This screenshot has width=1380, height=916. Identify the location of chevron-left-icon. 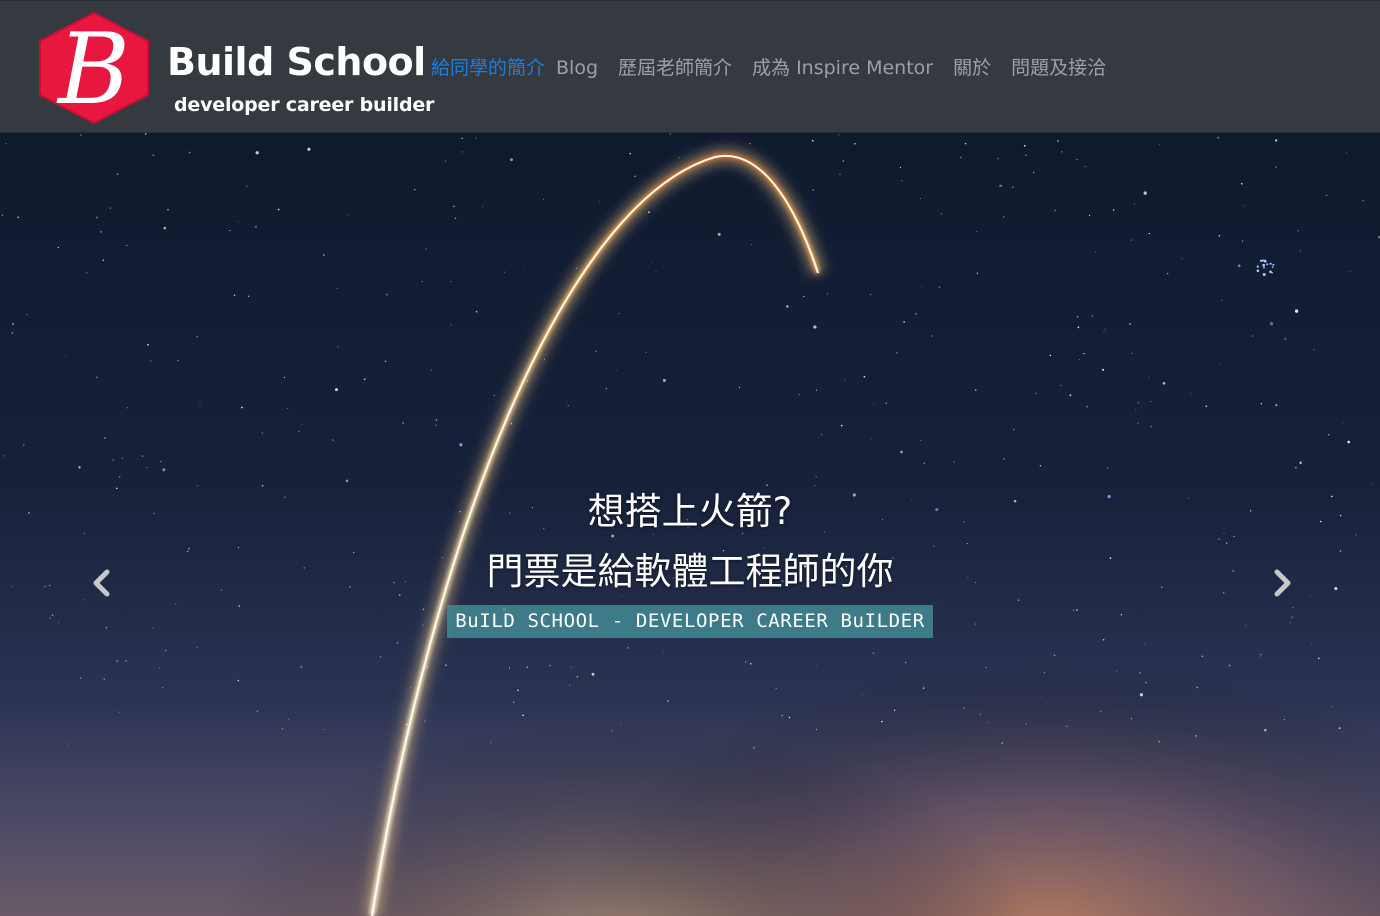
(101, 583).